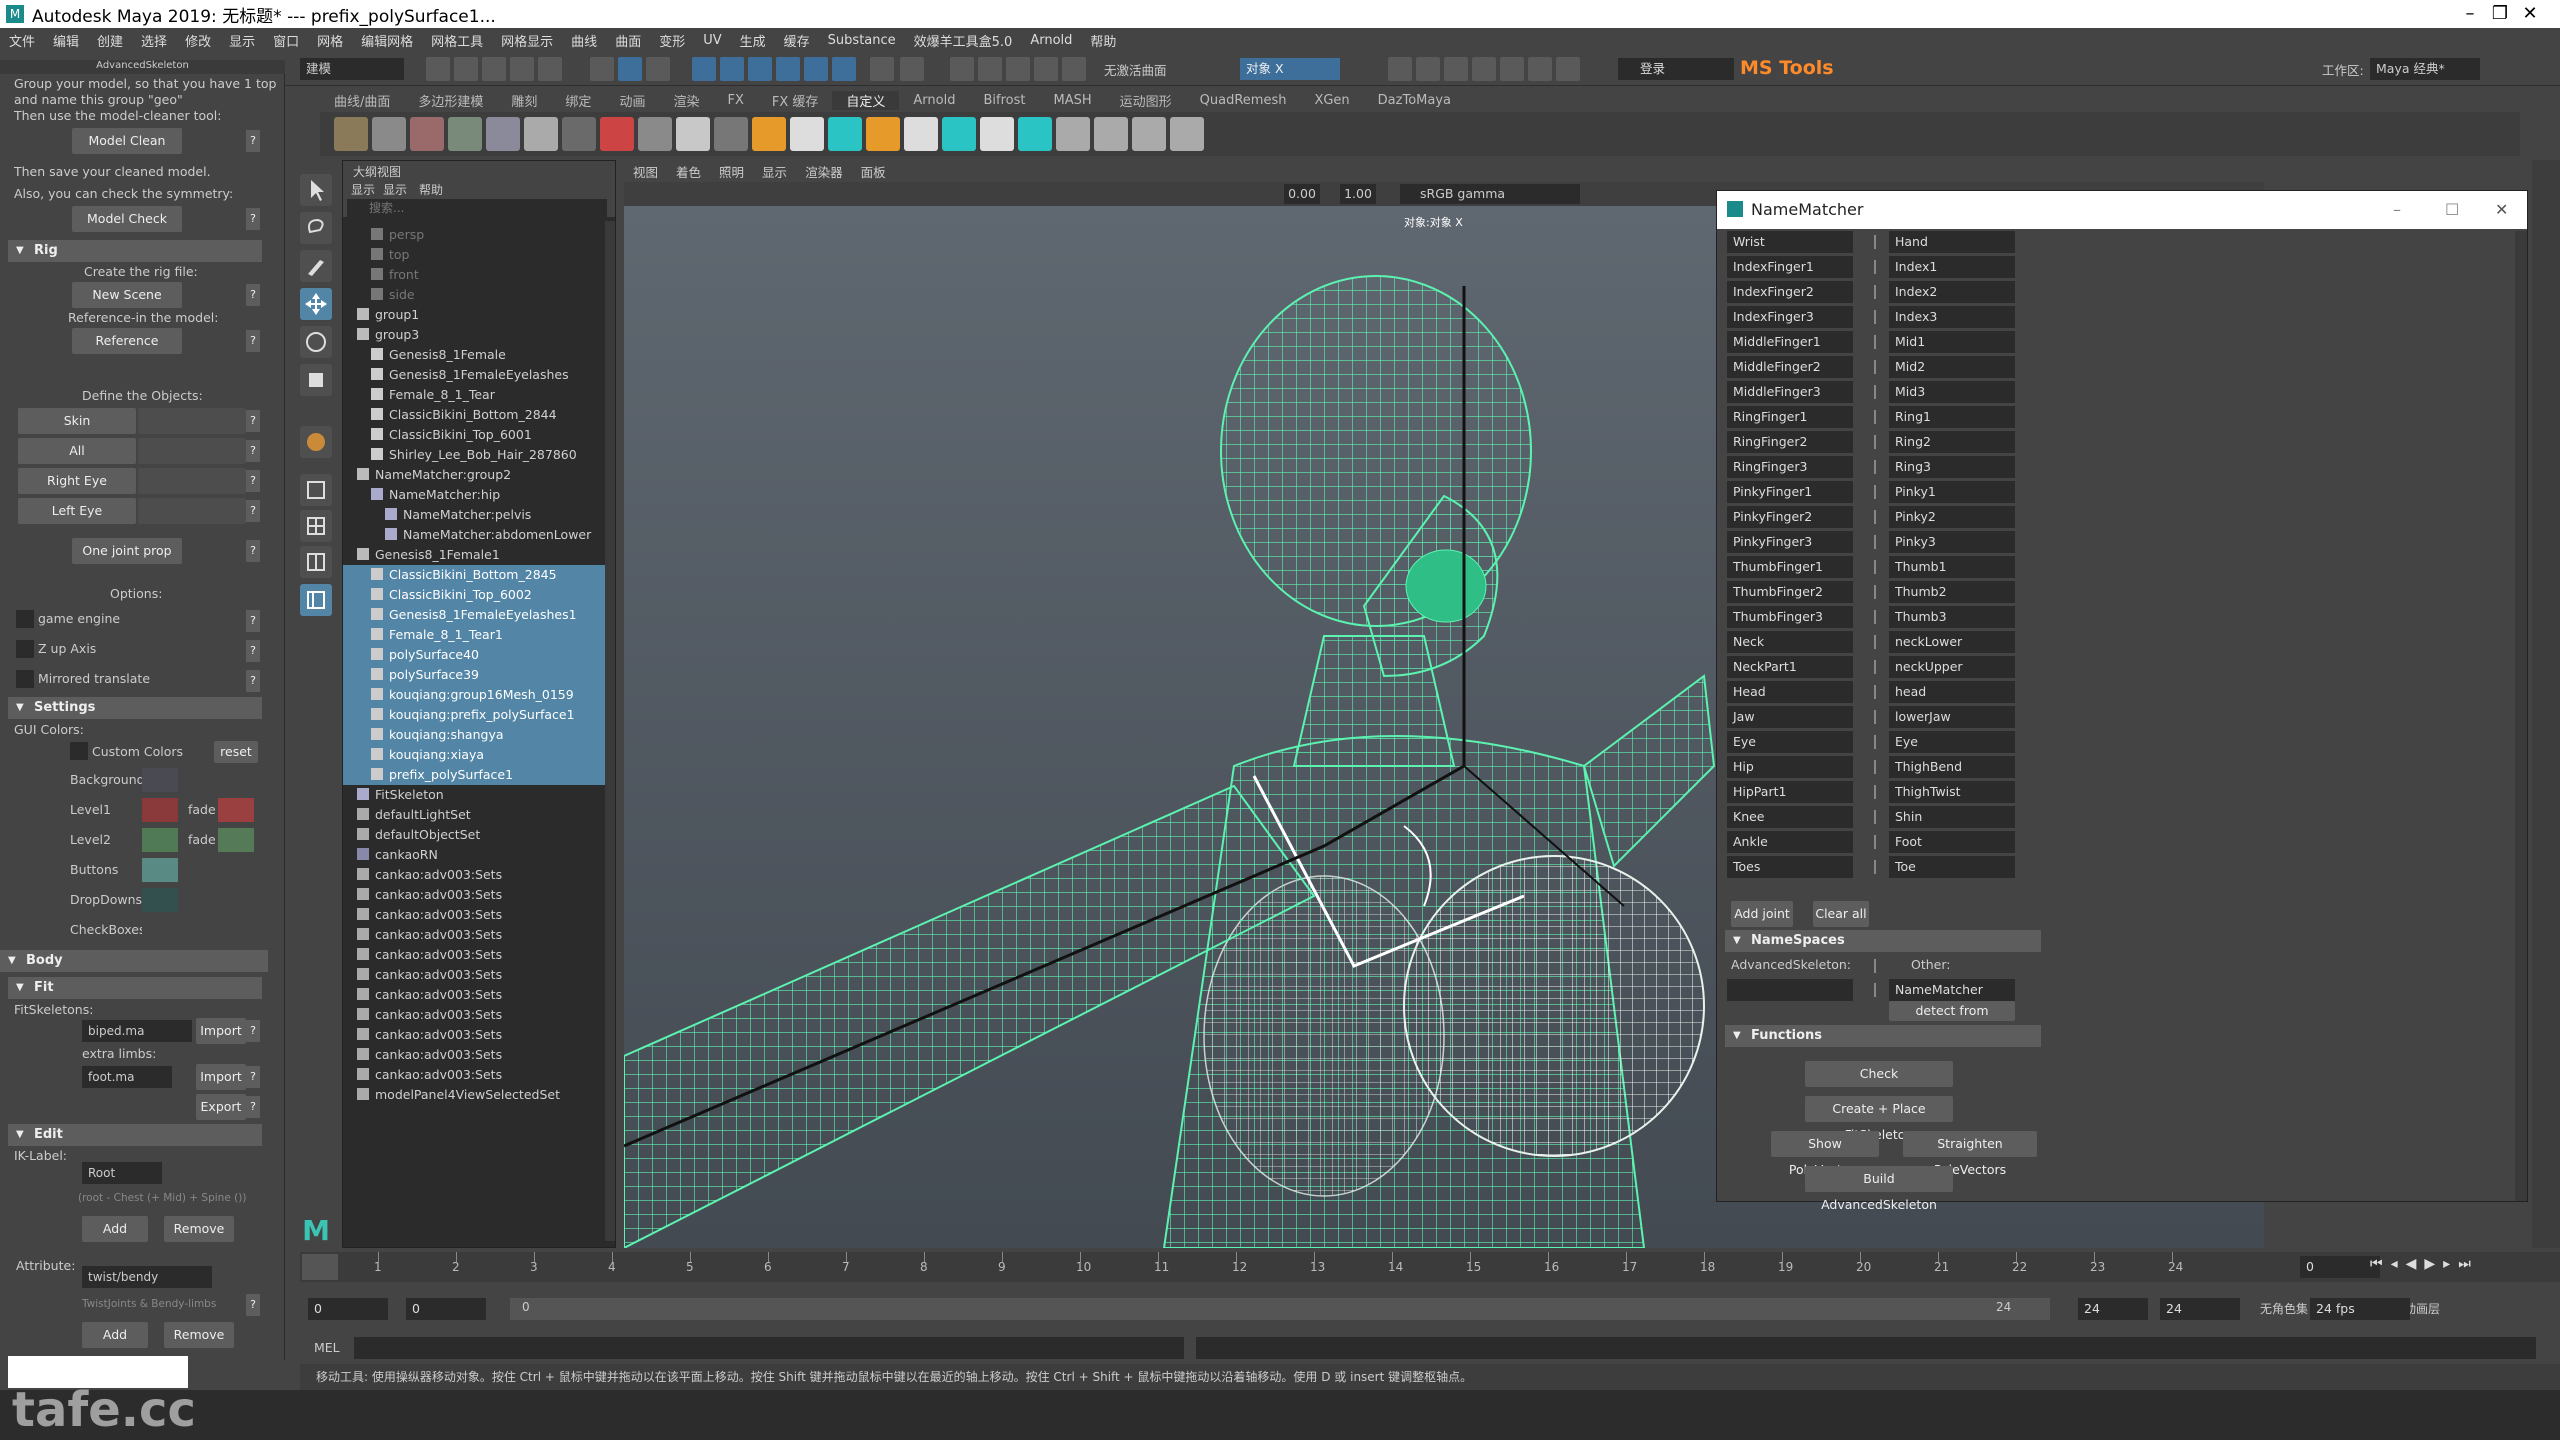 This screenshot has height=1440, width=2560. I want to click on skin-field, so click(192, 421).